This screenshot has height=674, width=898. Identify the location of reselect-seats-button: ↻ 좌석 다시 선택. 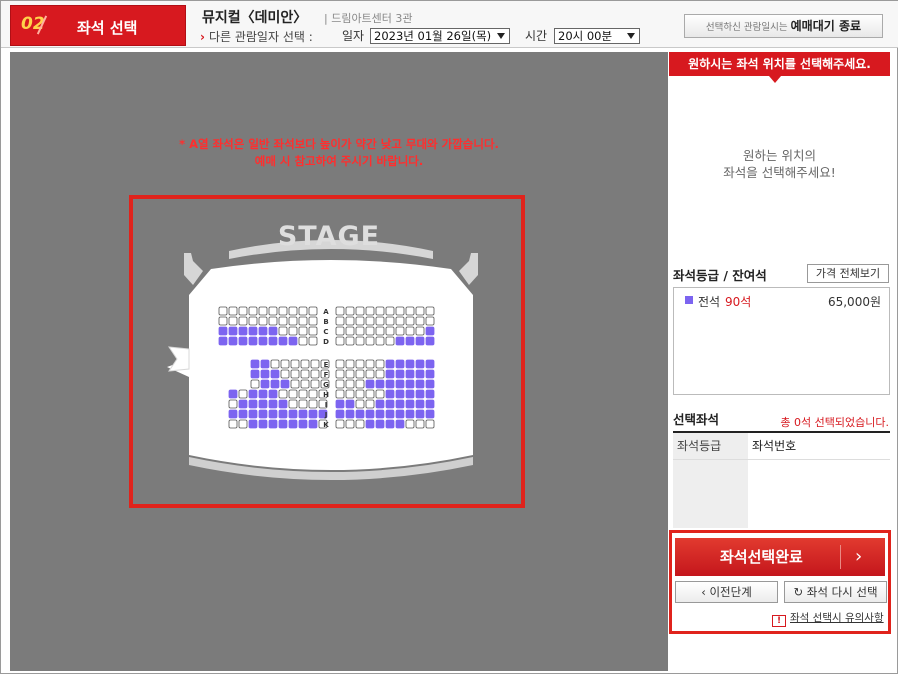
(835, 592).